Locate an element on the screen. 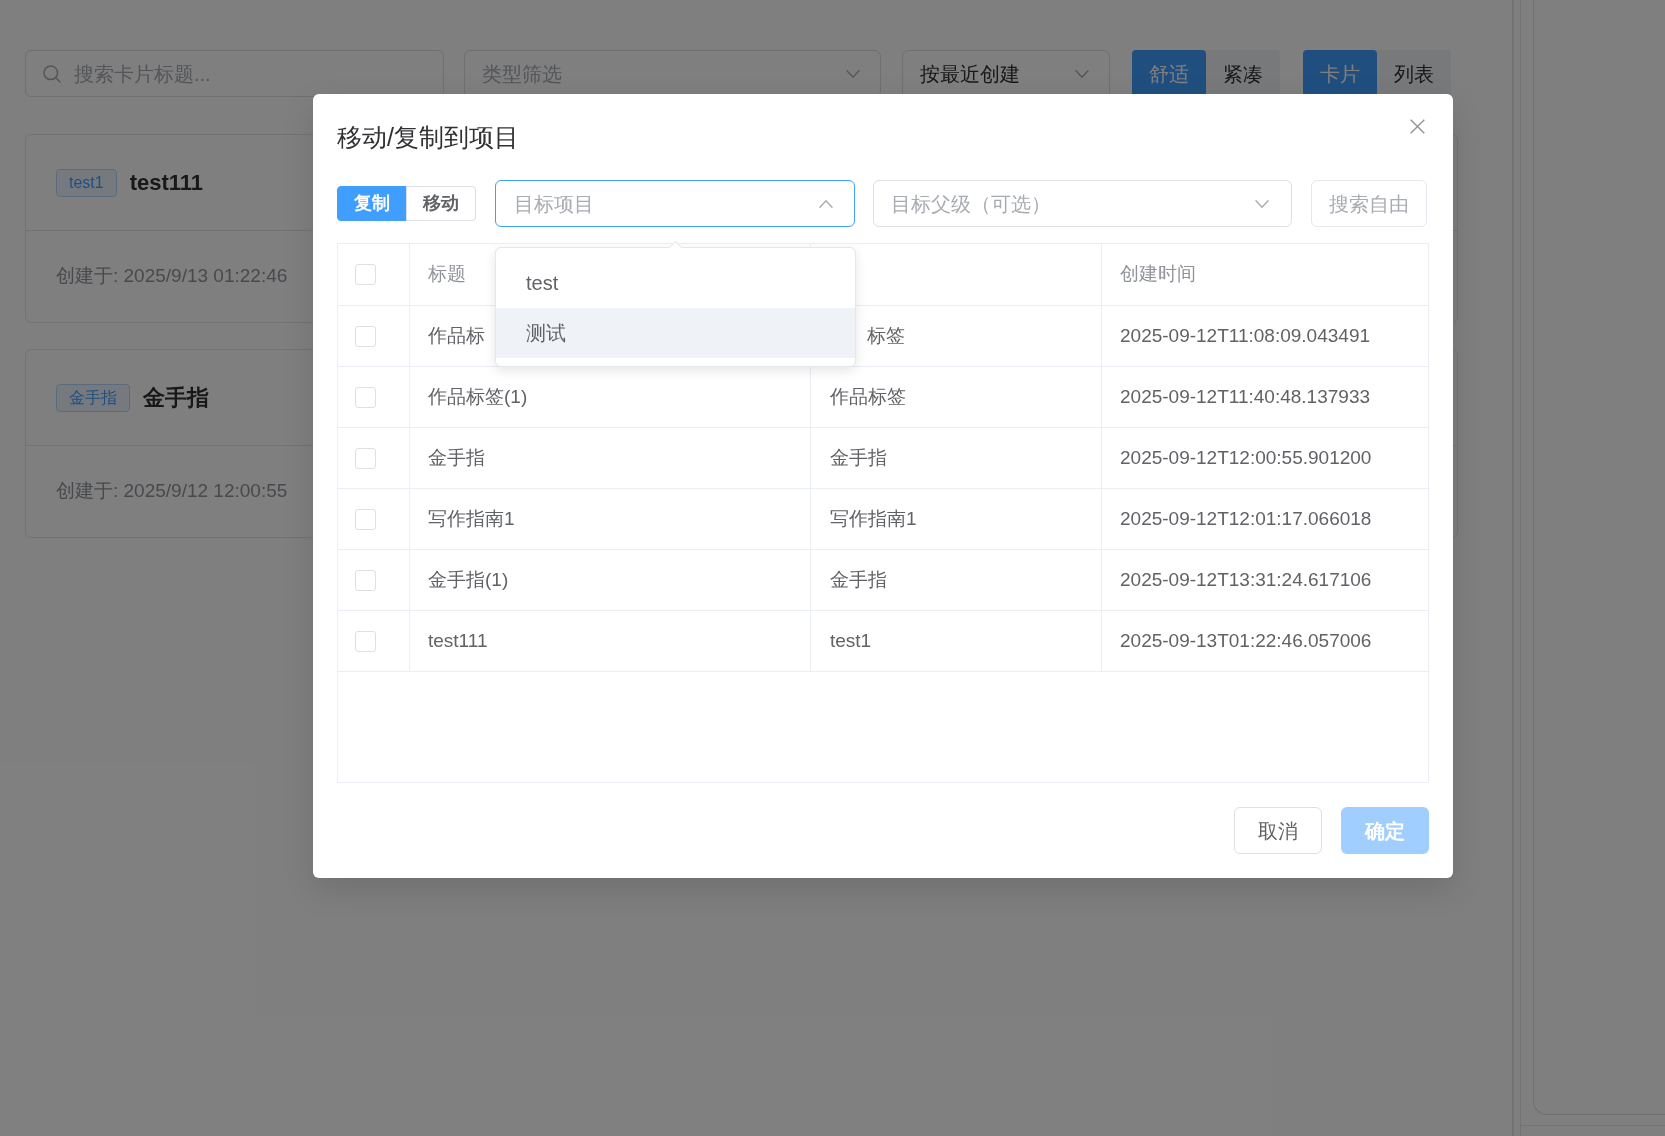 The height and width of the screenshot is (1136, 1665). dropdown-option: 测试 is located at coordinates (675, 333).